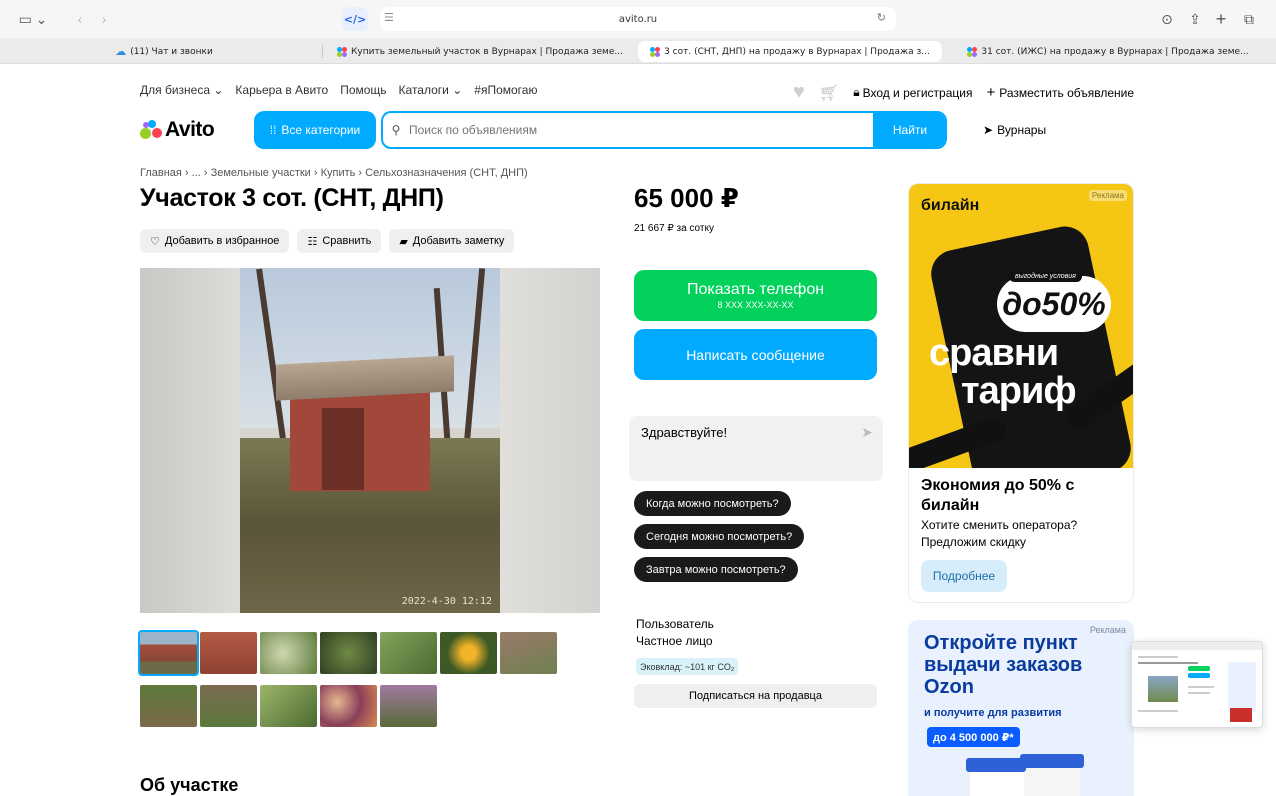 The height and width of the screenshot is (796, 1276). I want to click on quick-question-today: Сегодня можно посмотреть?, so click(719, 536).